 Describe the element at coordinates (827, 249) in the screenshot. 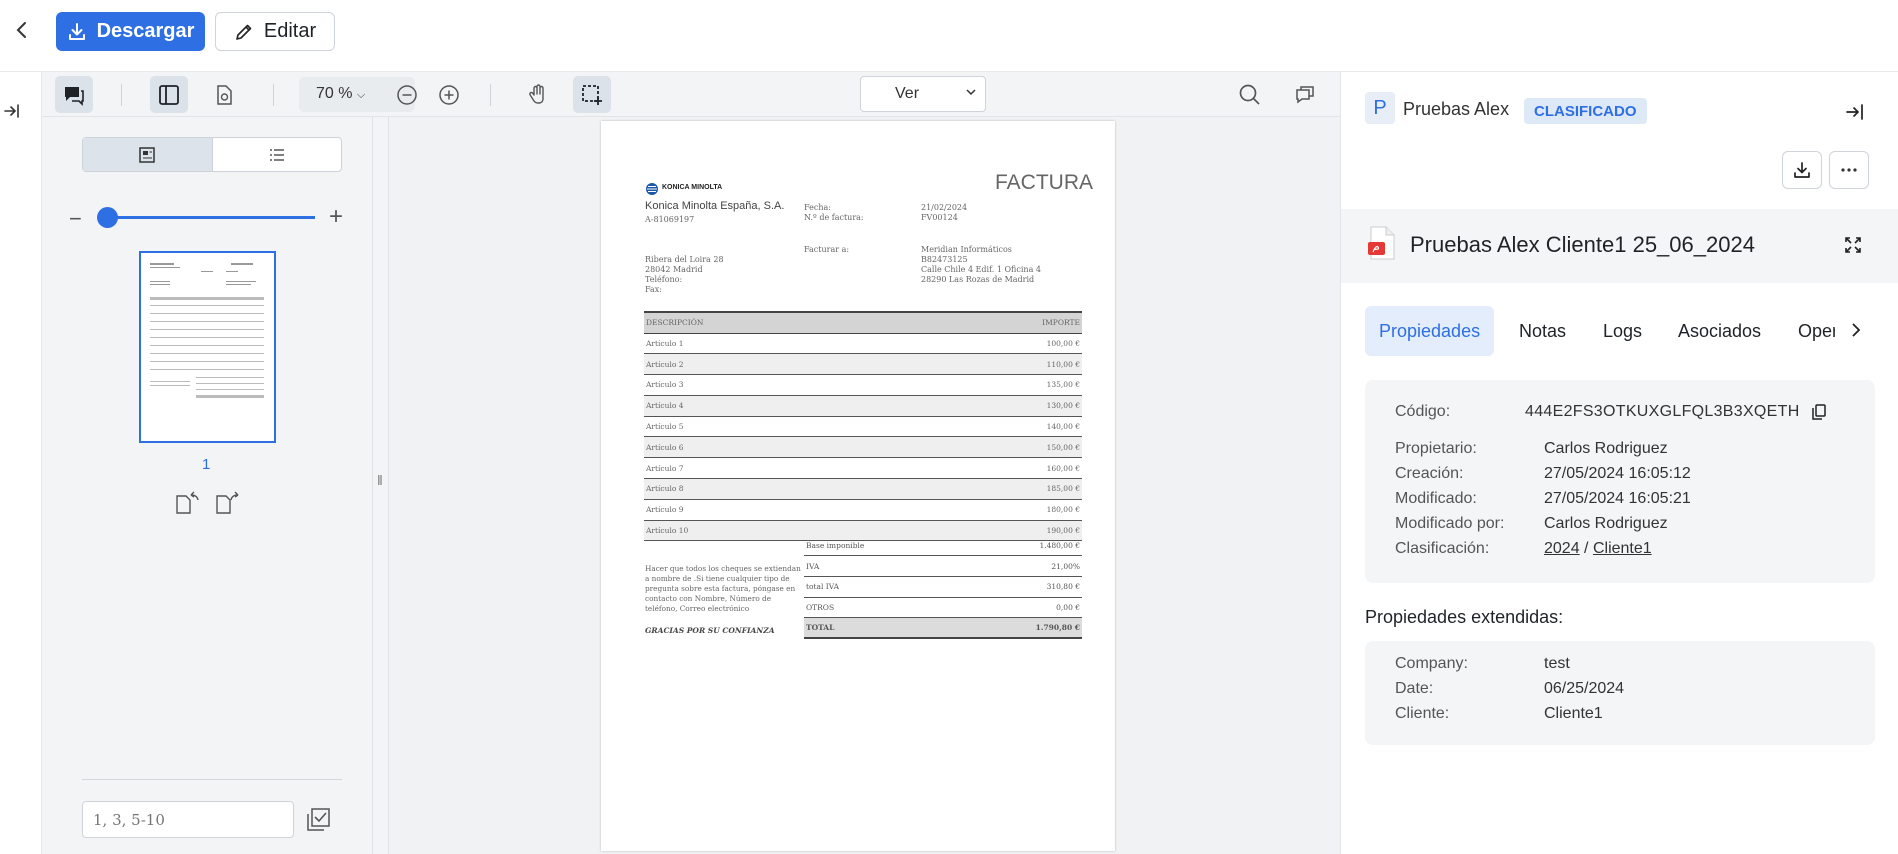

I see `facturar-label: Facturar a:` at that location.